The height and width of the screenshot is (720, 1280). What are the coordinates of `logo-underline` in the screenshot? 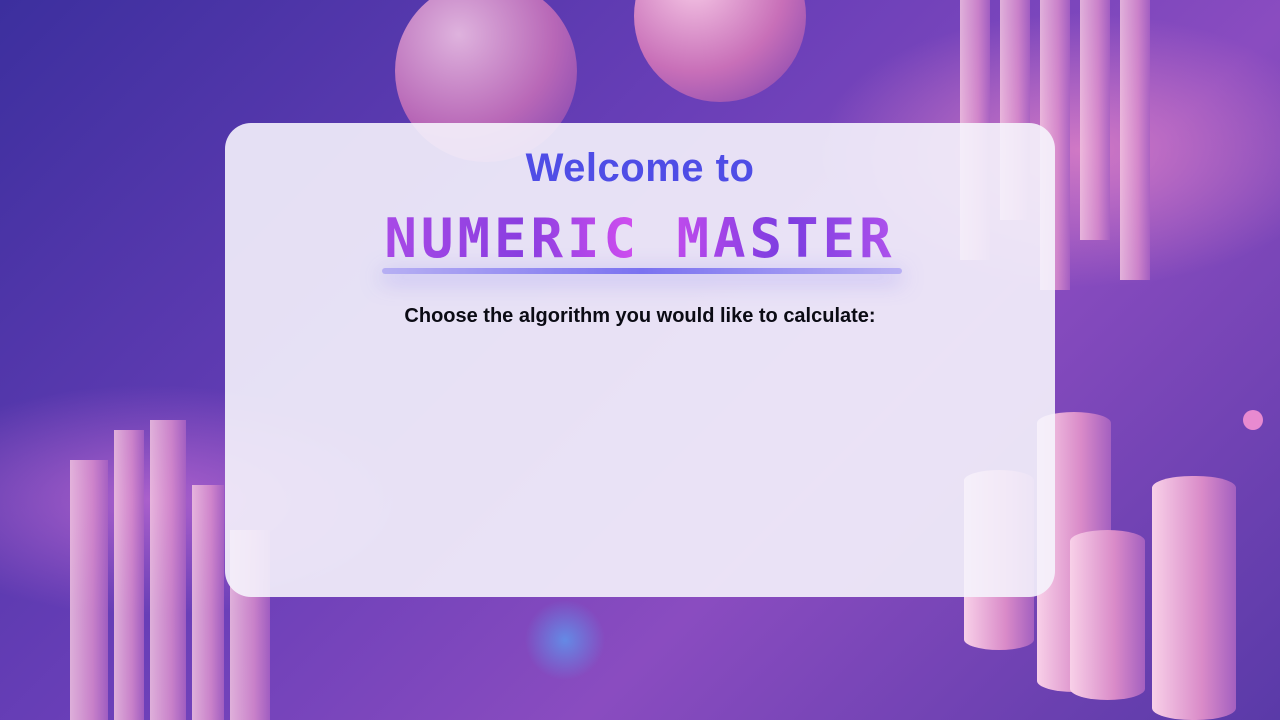 It's located at (642, 271).